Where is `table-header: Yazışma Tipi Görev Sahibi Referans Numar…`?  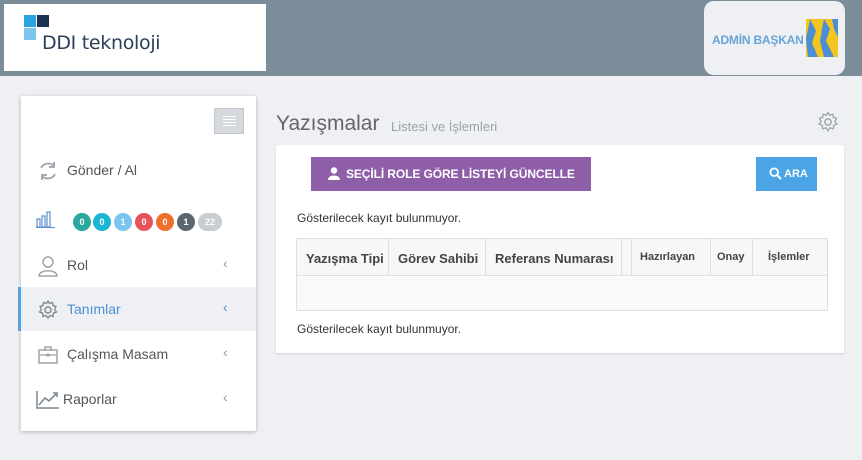
table-header: Yazışma Tipi Görev Sahibi Referans Numar… is located at coordinates (562, 257).